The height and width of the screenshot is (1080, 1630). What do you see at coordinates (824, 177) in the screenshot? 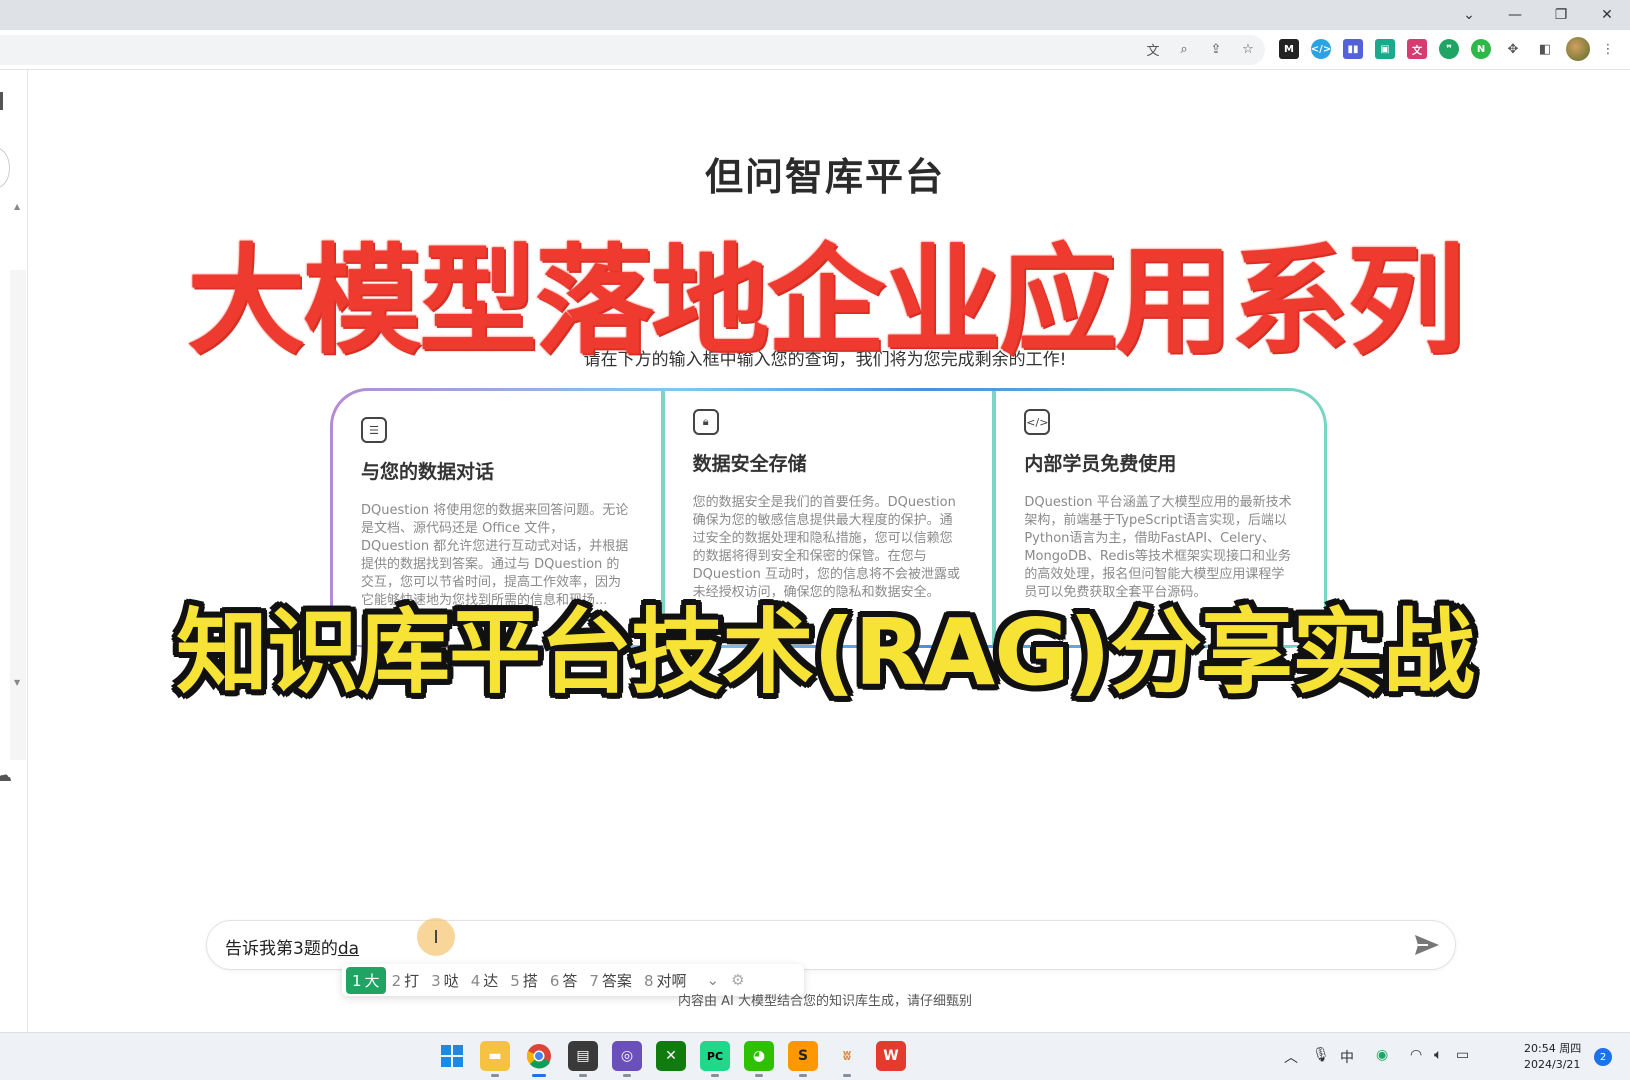
I see `page-title: 但问智库平台` at bounding box center [824, 177].